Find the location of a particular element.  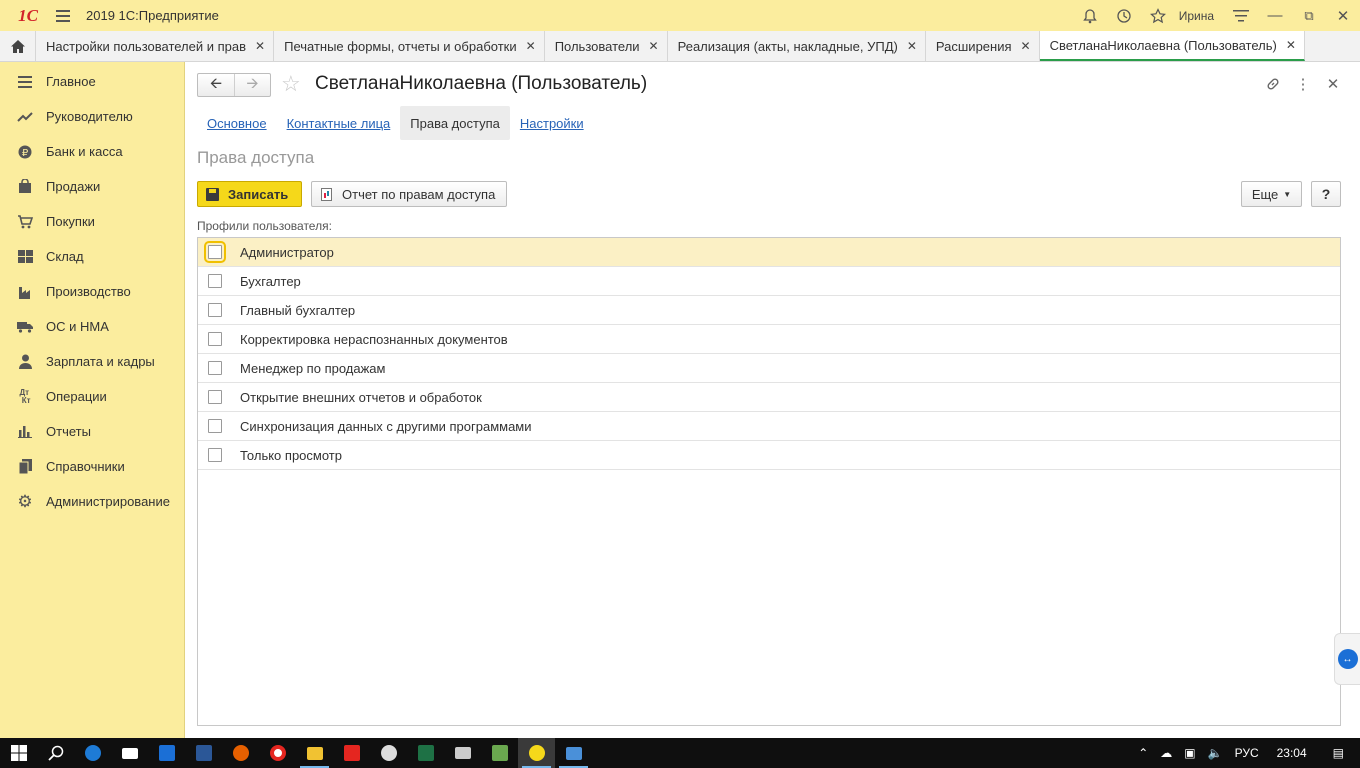

title-bar: 1С 2019 1С:Предприятие Ирина — ⧉ ✕ is located at coordinates (680, 15).